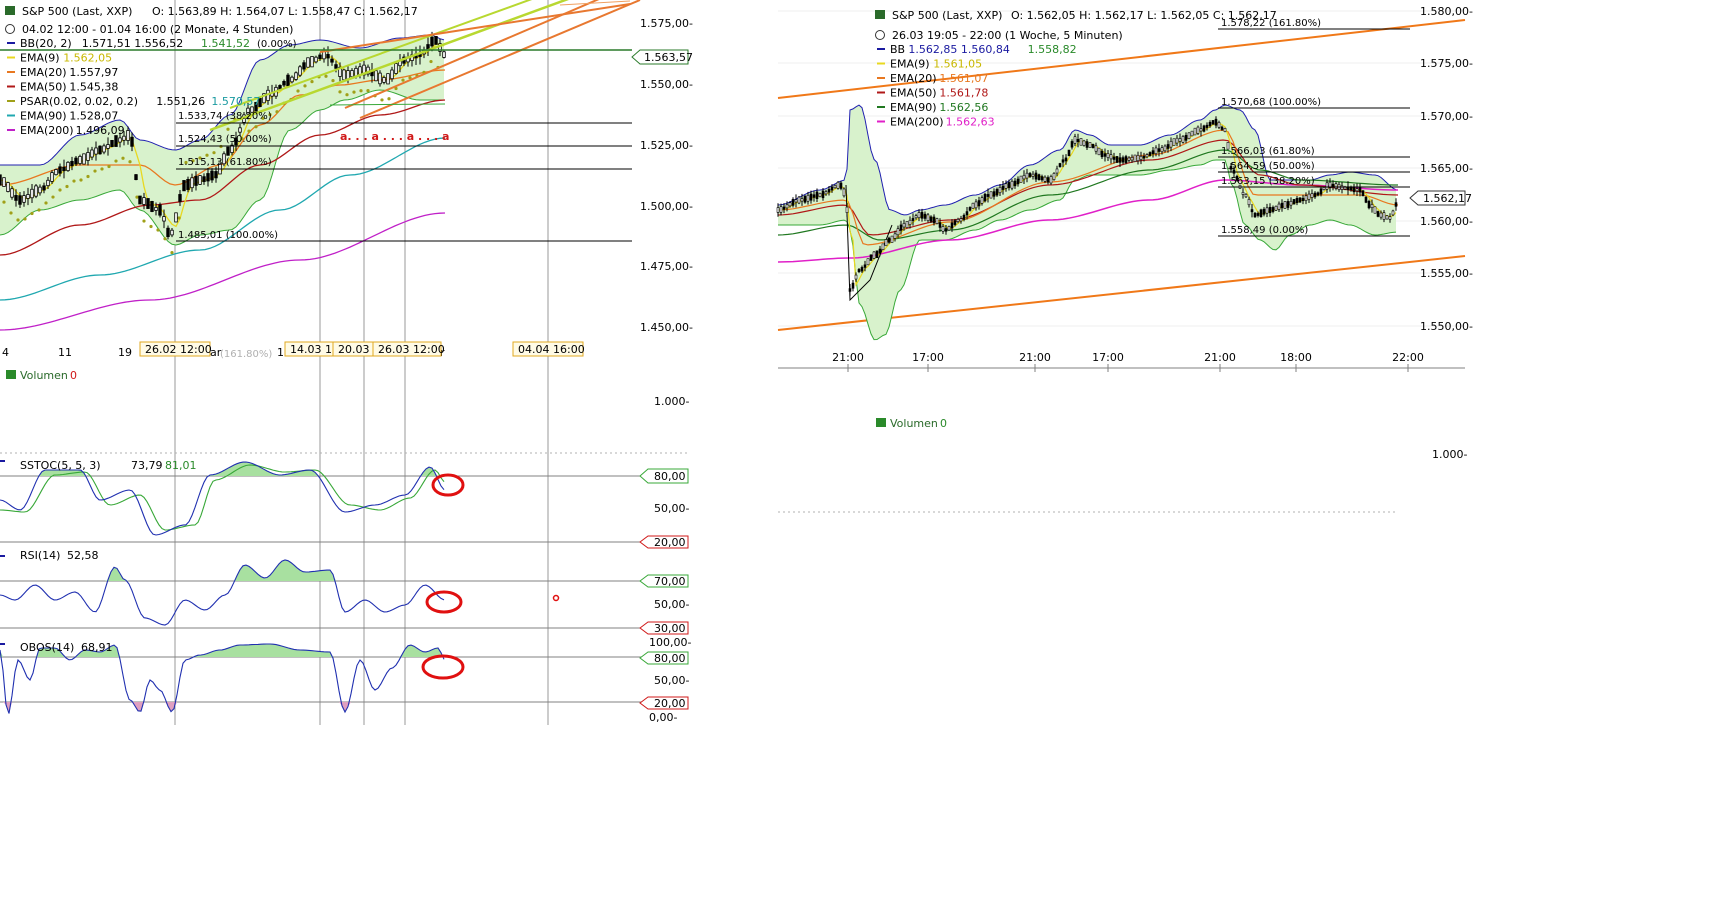 This screenshot has width=1728, height=898. Describe the element at coordinates (671, 604) in the screenshot. I see `rsi-tick: 50,00-` at that location.